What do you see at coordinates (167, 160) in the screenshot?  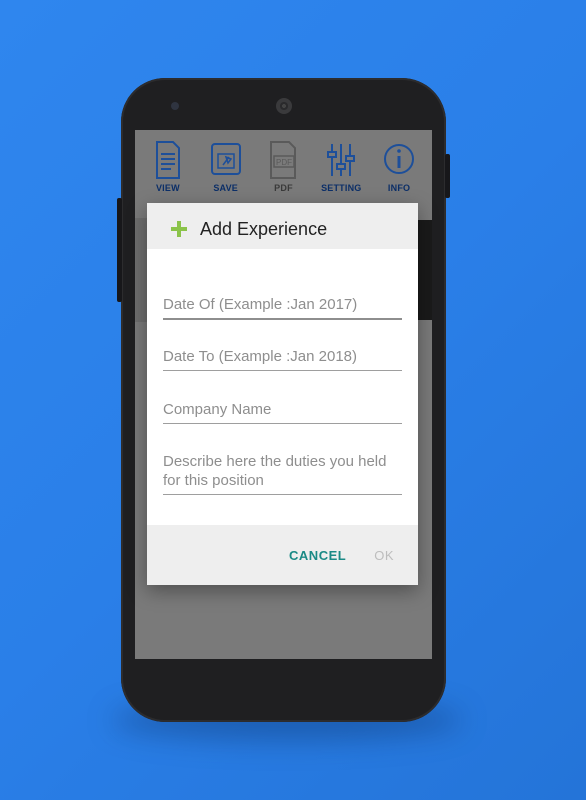 I see `document-view-icon` at bounding box center [167, 160].